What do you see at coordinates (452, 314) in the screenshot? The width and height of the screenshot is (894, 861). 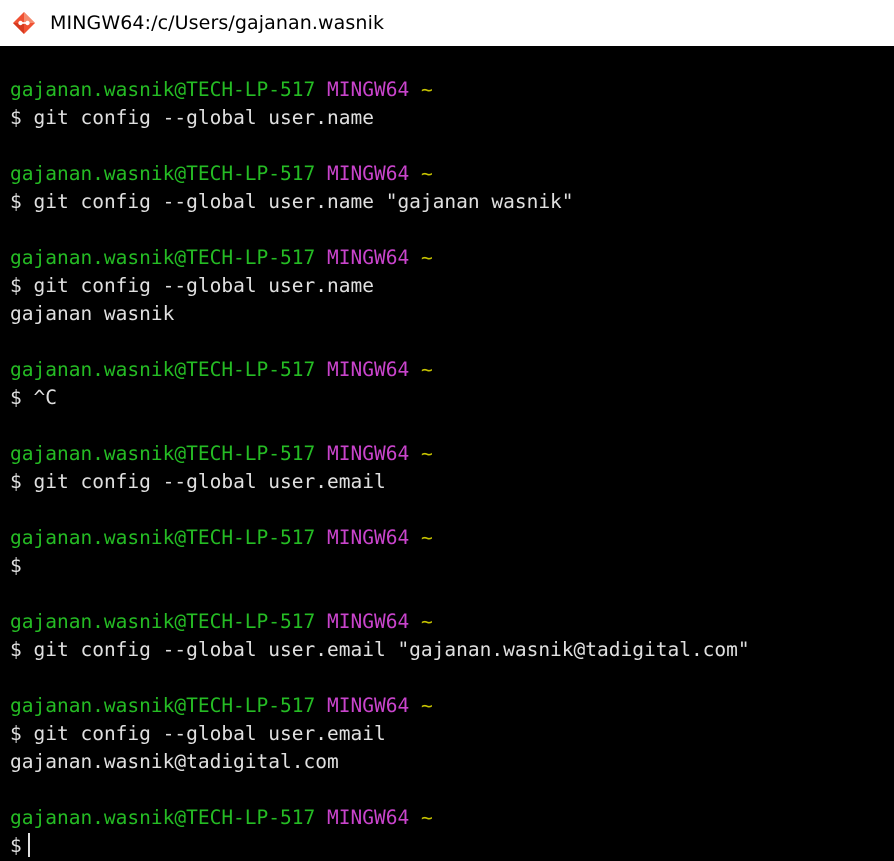 I see `command-output: gajanan wasnik` at bounding box center [452, 314].